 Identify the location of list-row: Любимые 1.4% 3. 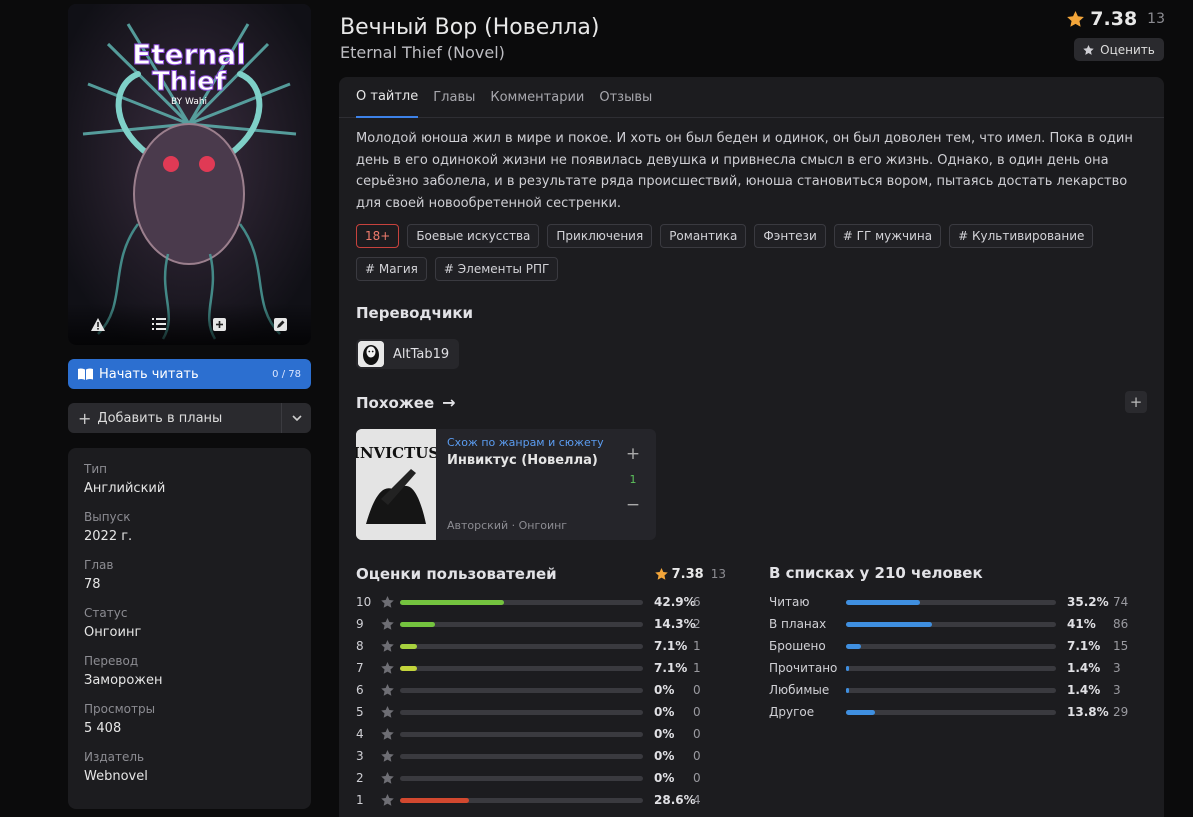
(959, 690).